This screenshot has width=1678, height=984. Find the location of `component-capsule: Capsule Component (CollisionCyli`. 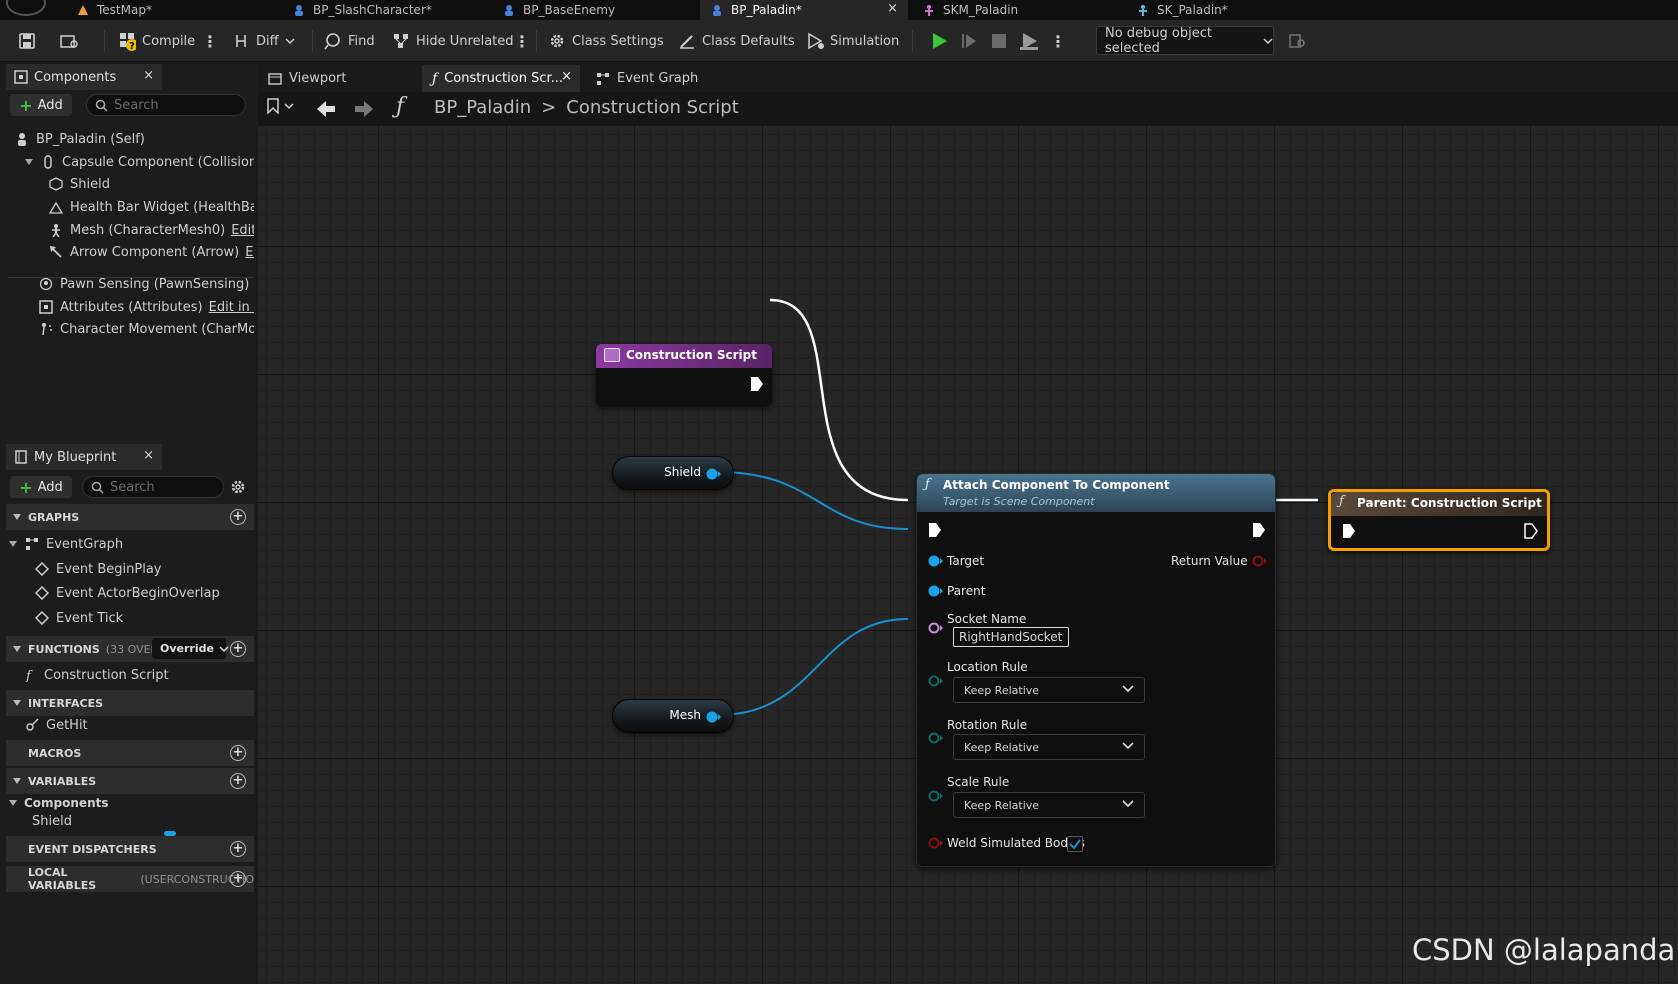

component-capsule: Capsule Component (CollisionCyli is located at coordinates (139, 162).